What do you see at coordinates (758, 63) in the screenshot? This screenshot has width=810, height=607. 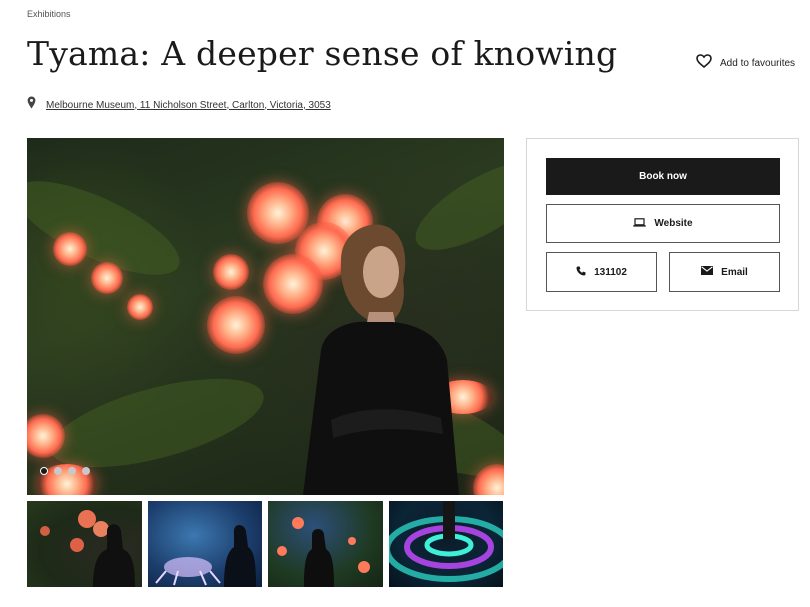 I see `add-to-favourites-label: Add to favourites` at bounding box center [758, 63].